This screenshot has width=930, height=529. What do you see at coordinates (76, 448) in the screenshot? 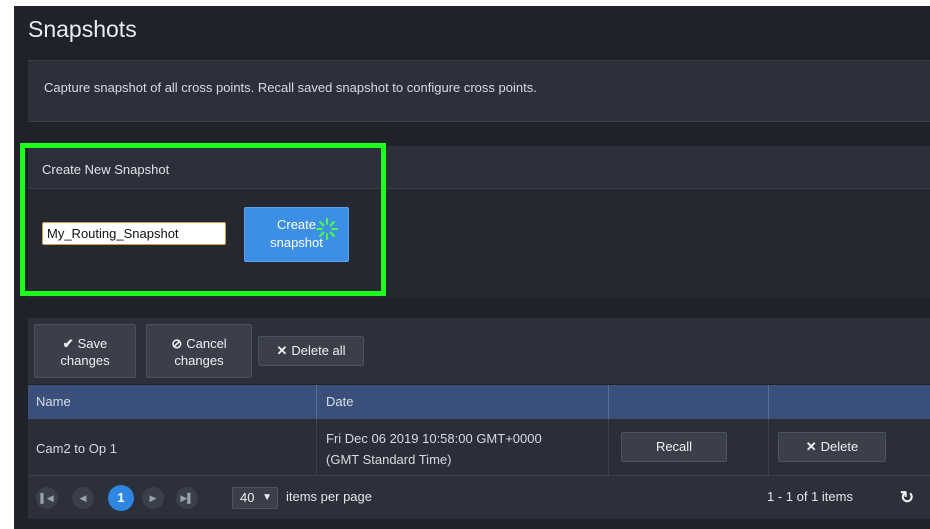
I see `snapshot-name-cell: Cam2 to Op 1` at bounding box center [76, 448].